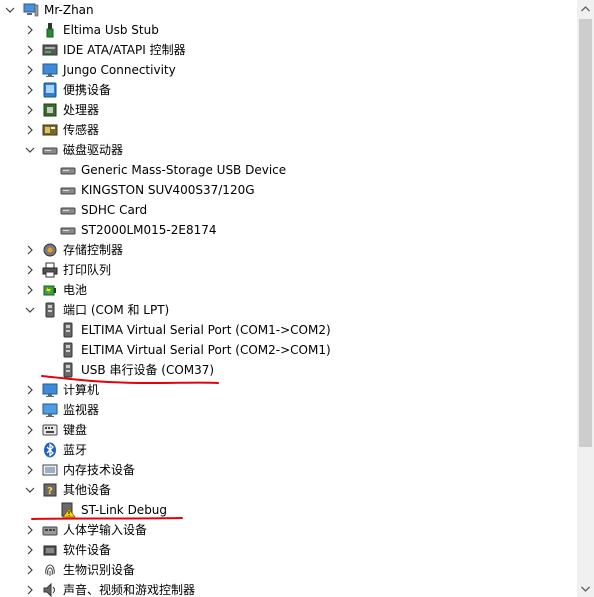  Describe the element at coordinates (124, 50) in the screenshot. I see `tree-item-label: IDE ATA/ATAPI 控制器` at that location.